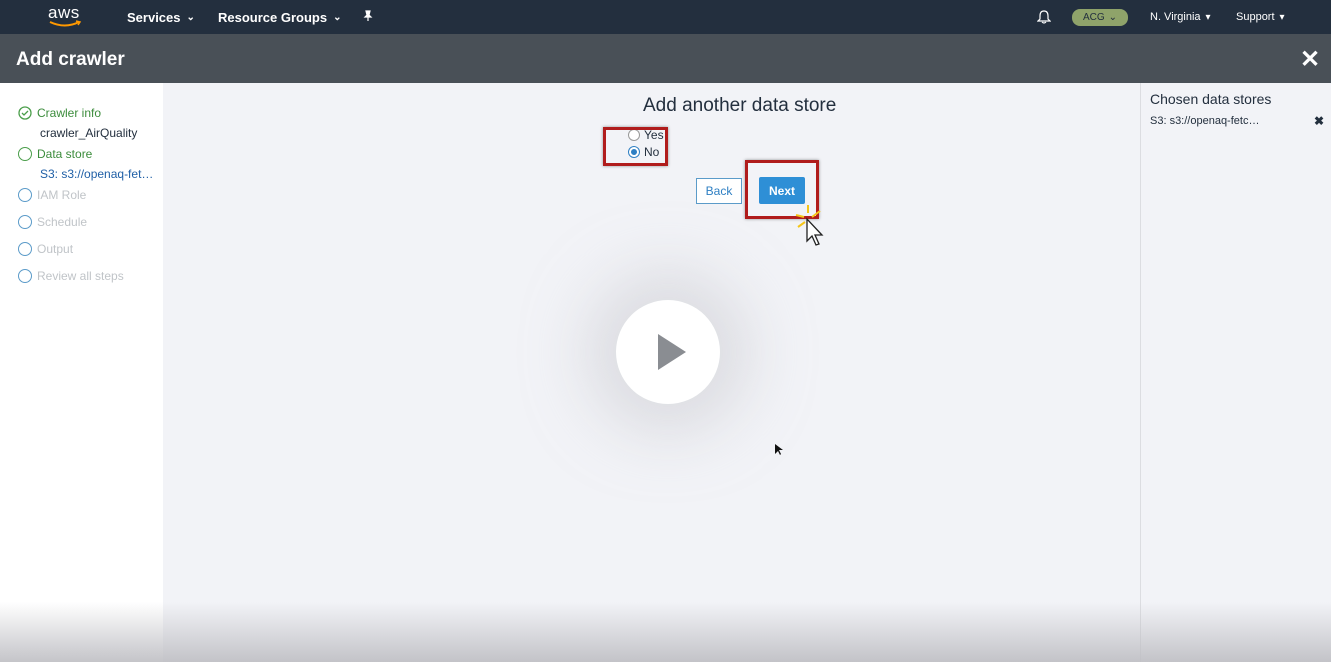 The height and width of the screenshot is (662, 1331). I want to click on services-menu: Services ⌄, so click(161, 17).